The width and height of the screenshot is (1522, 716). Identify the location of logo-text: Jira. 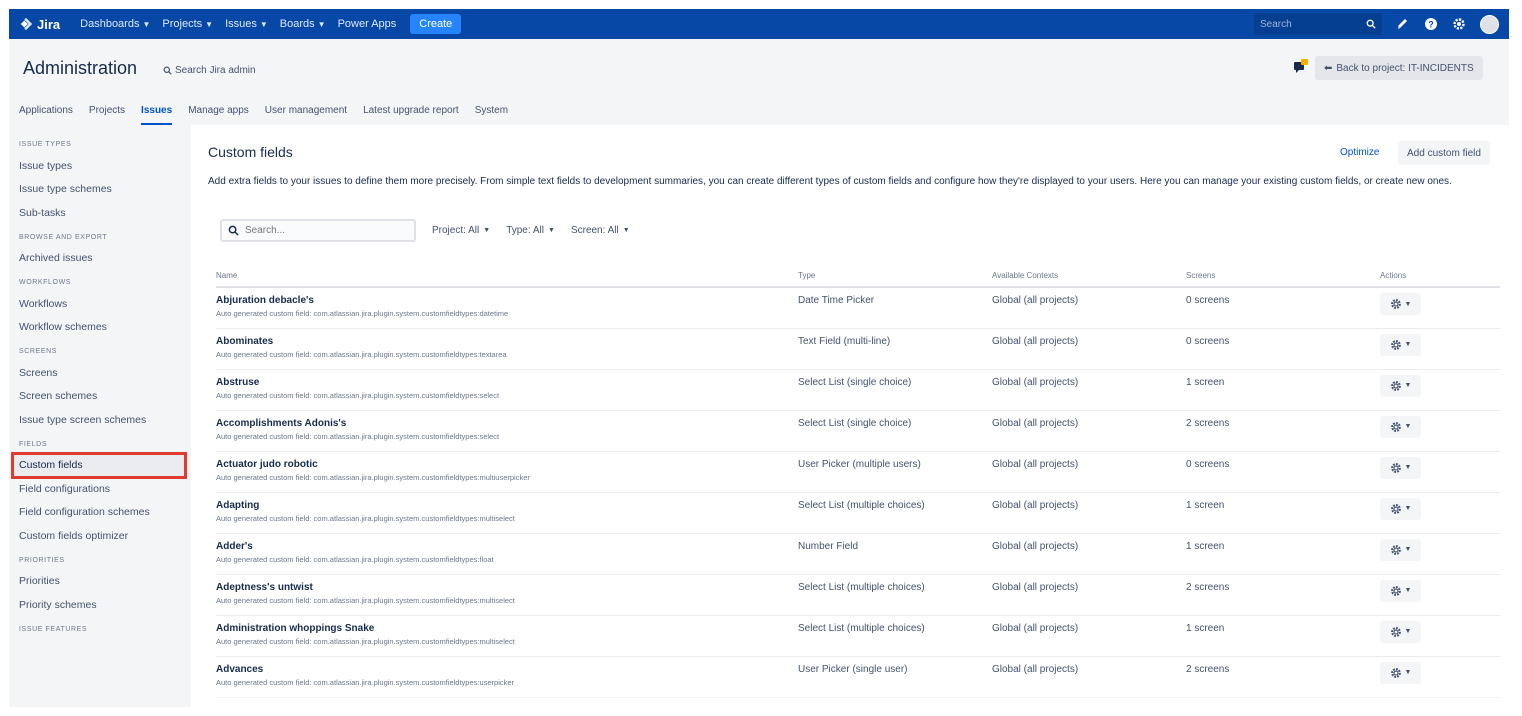
(49, 24).